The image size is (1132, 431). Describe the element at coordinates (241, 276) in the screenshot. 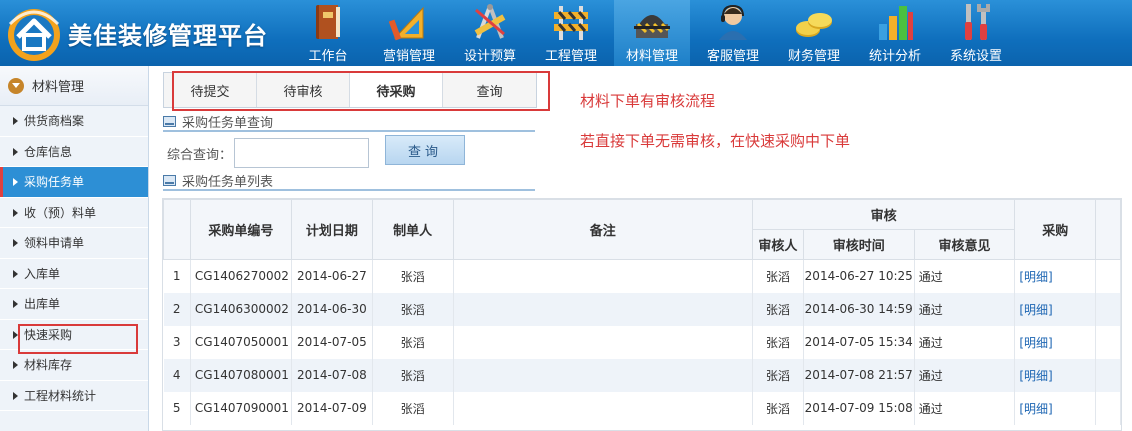

I see `cell-order-no: CG1406270002` at that location.